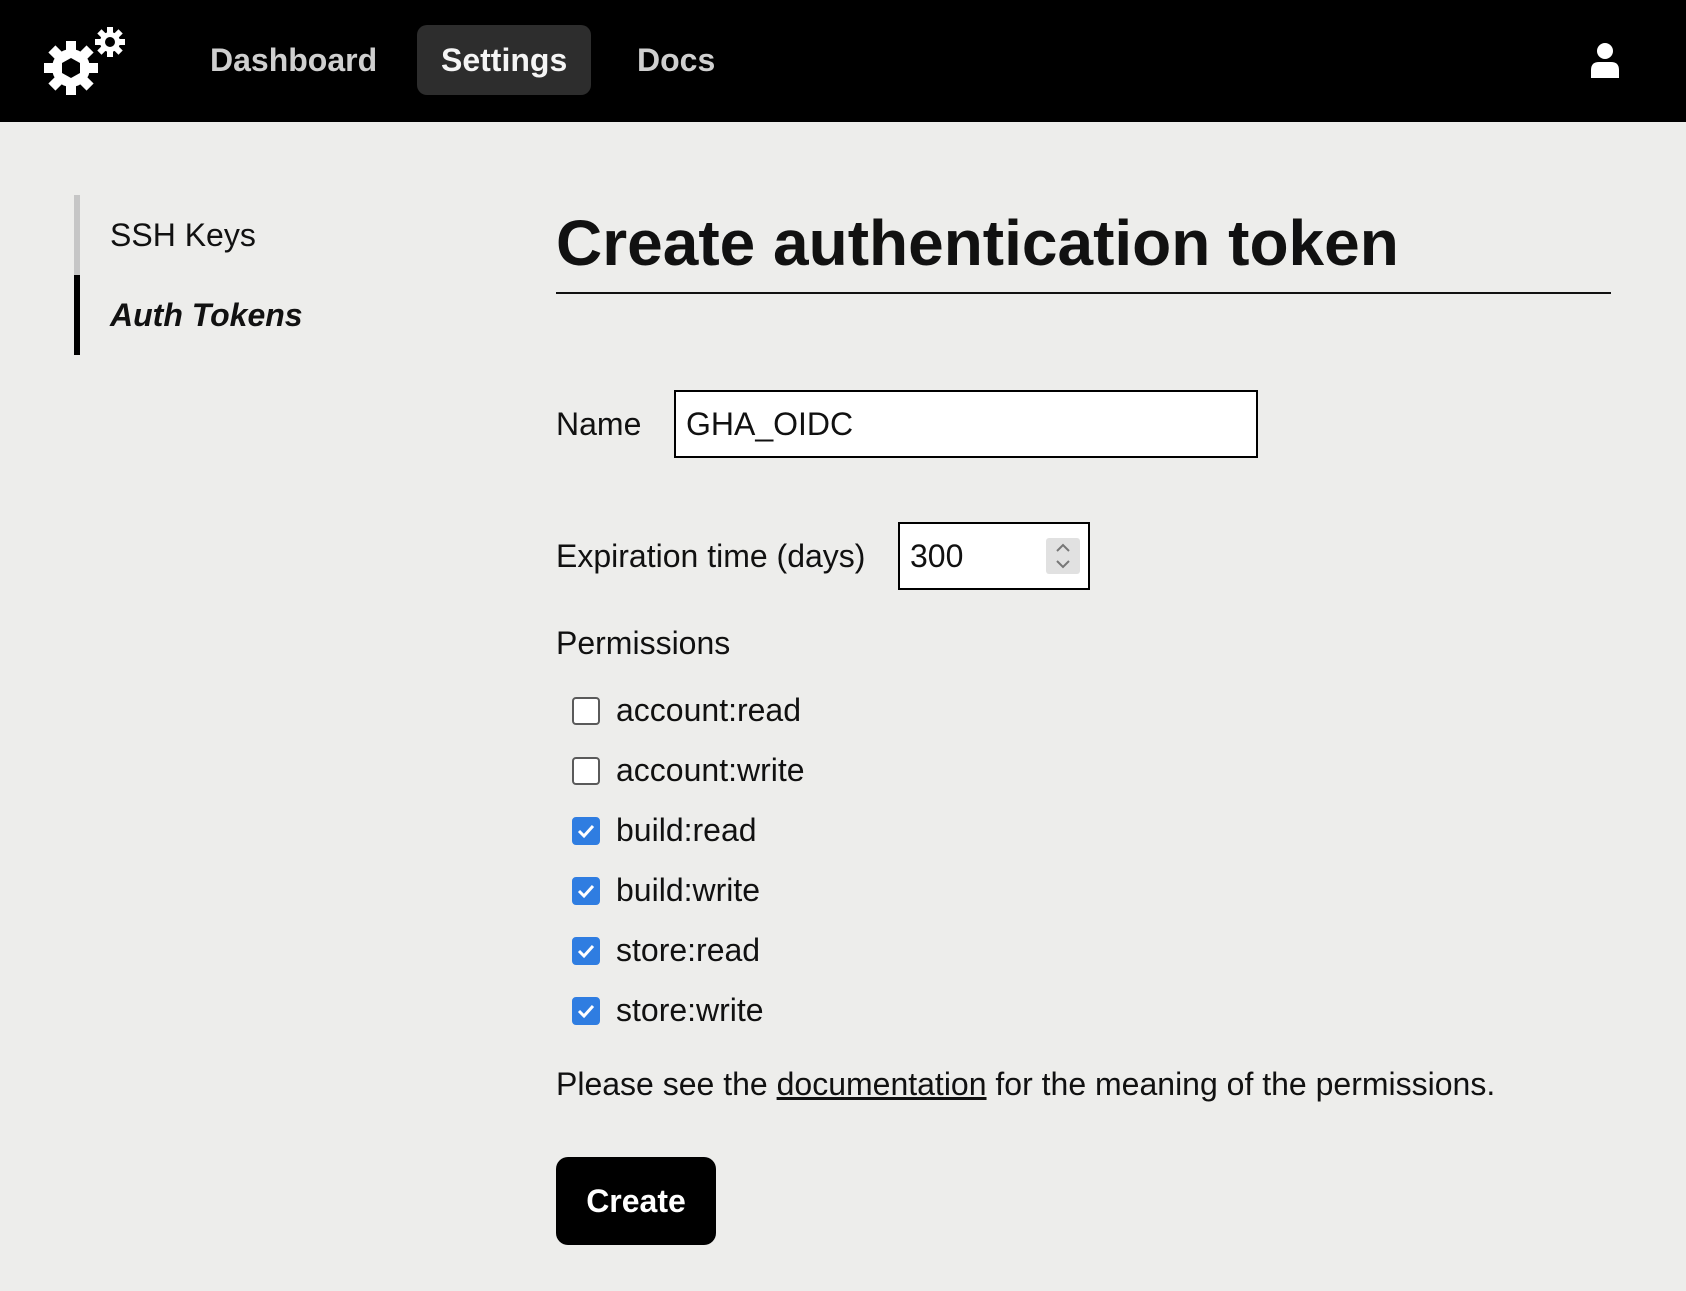  What do you see at coordinates (966, 424) in the screenshot?
I see `name-input` at bounding box center [966, 424].